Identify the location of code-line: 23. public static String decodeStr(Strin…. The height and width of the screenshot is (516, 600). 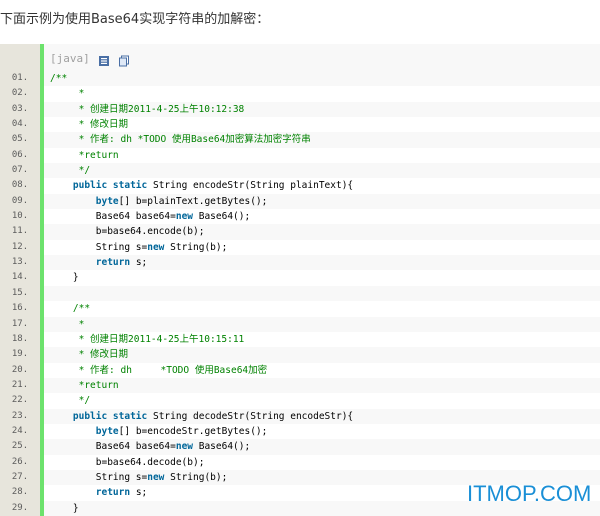
(300, 416).